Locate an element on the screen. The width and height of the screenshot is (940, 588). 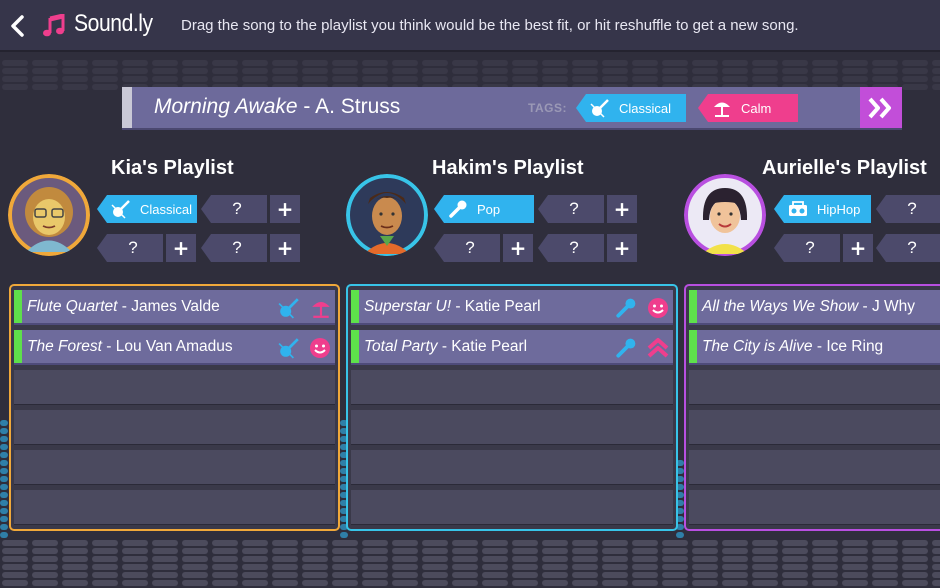
reshuffle-button is located at coordinates (881, 107).